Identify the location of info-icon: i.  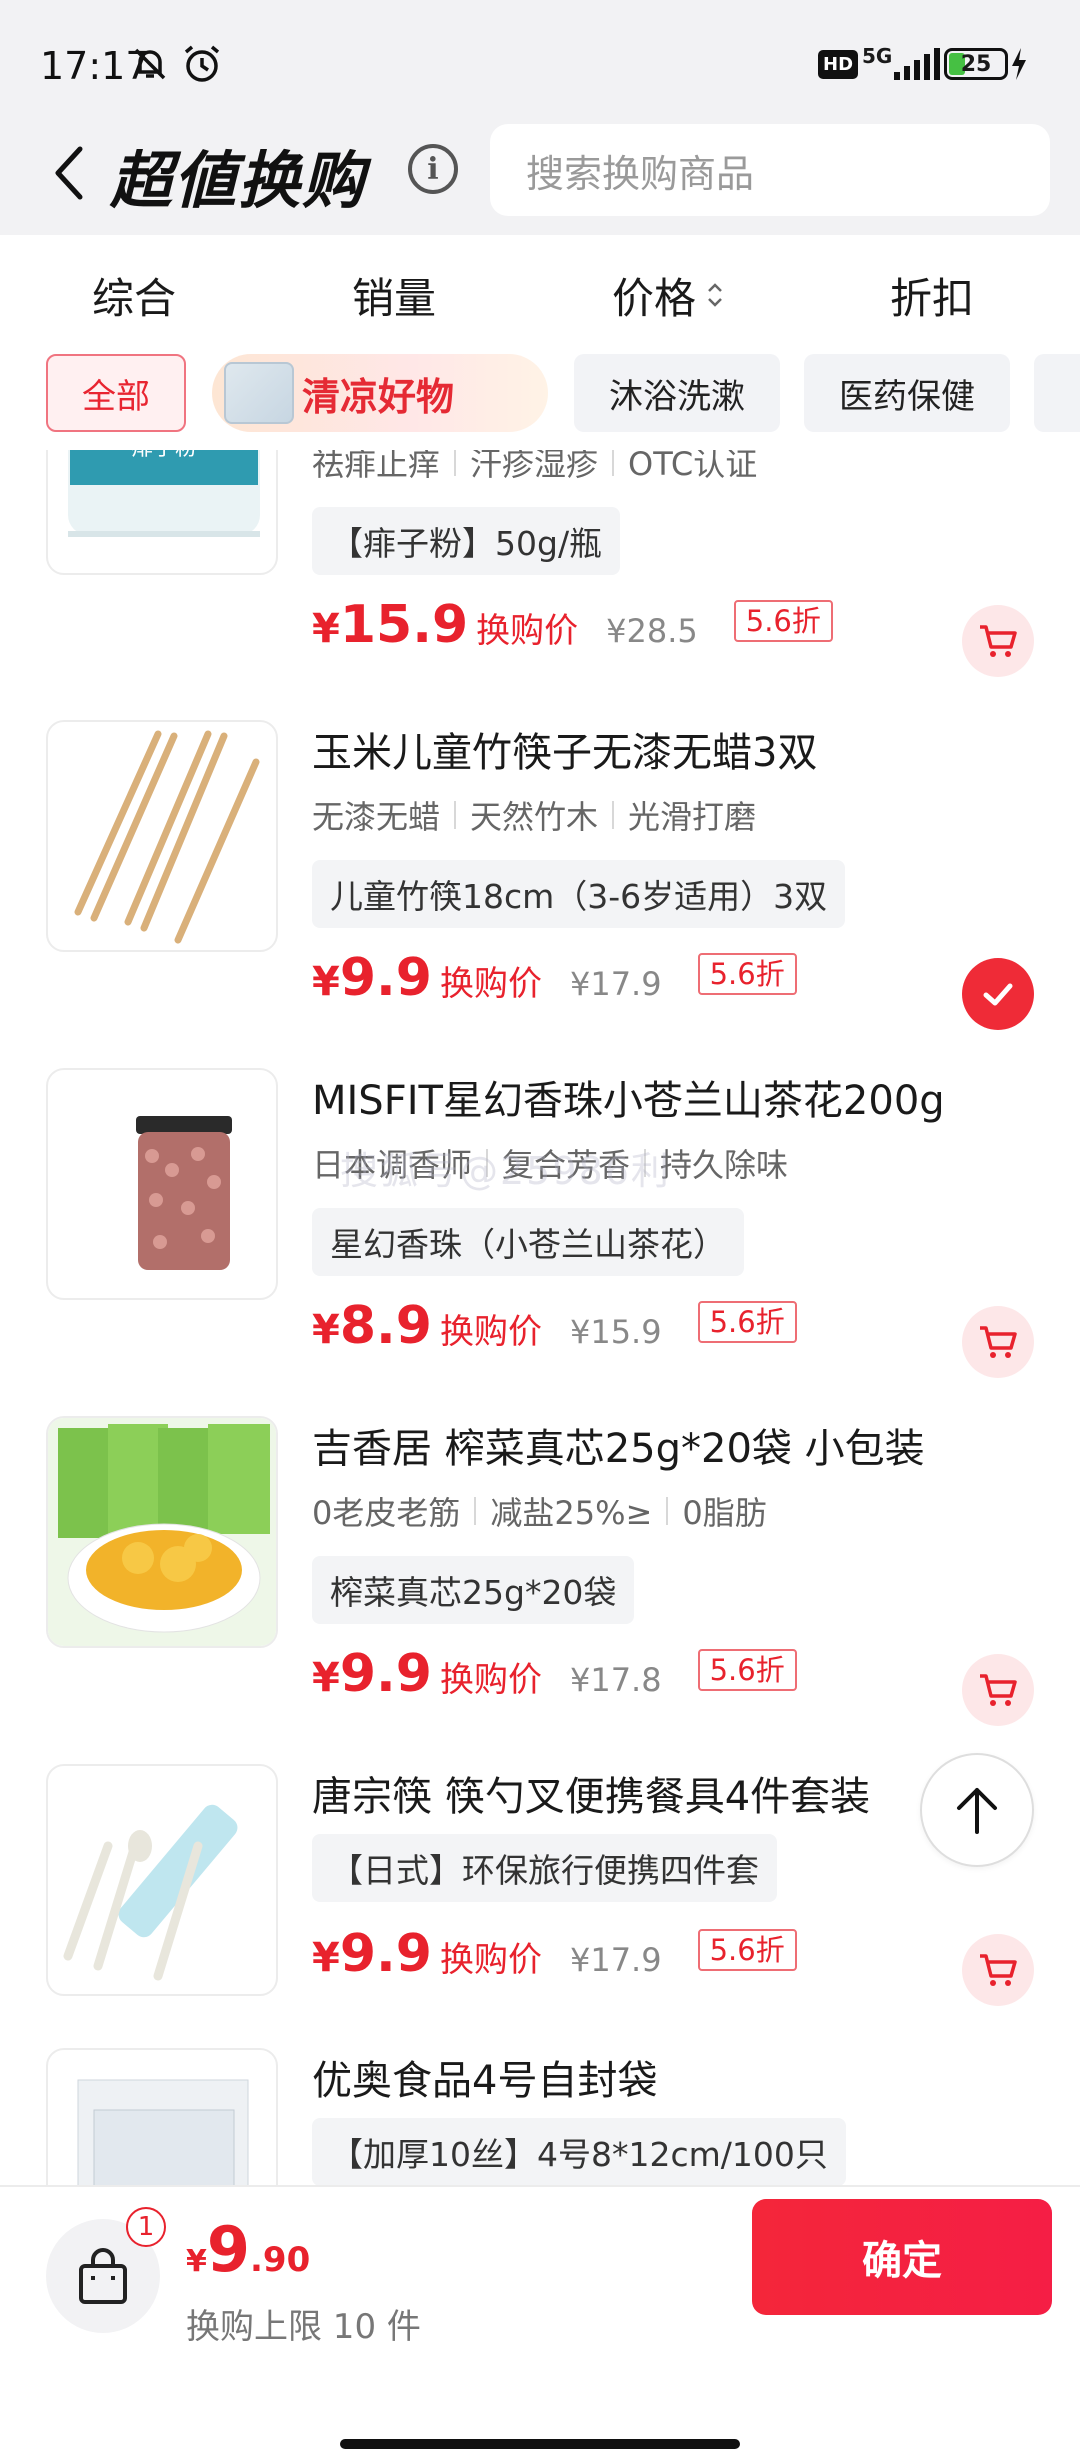
(433, 169).